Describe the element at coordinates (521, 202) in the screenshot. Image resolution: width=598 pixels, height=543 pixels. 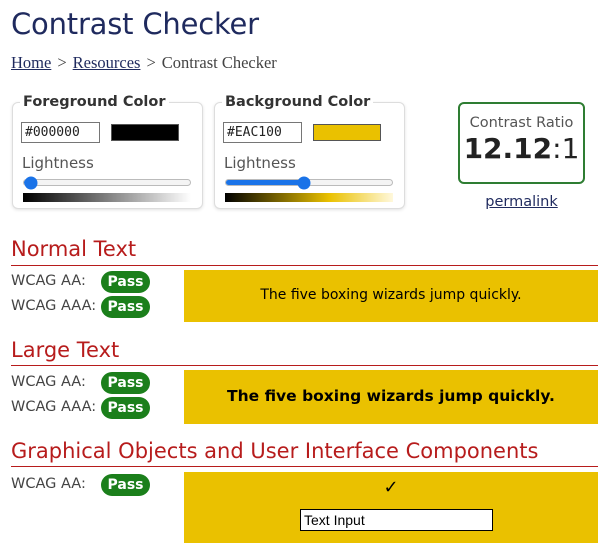
I see `permalink-link: permalink` at that location.